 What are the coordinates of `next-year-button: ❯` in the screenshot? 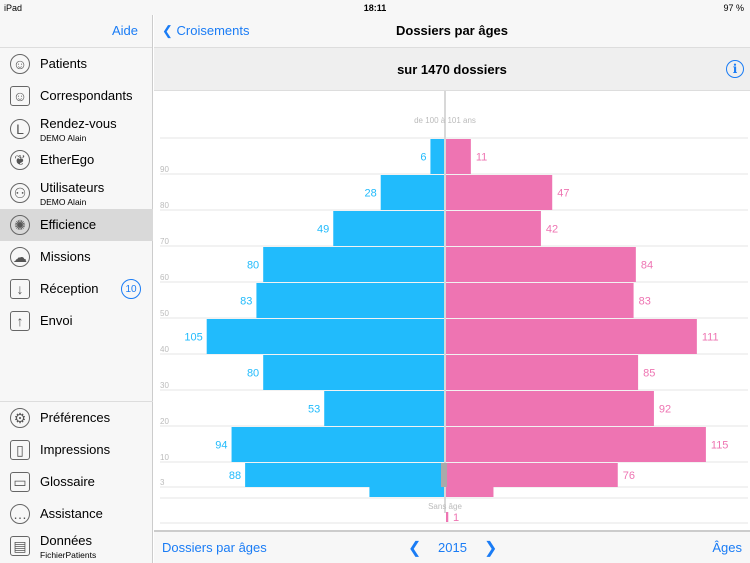 It's located at (490, 548).